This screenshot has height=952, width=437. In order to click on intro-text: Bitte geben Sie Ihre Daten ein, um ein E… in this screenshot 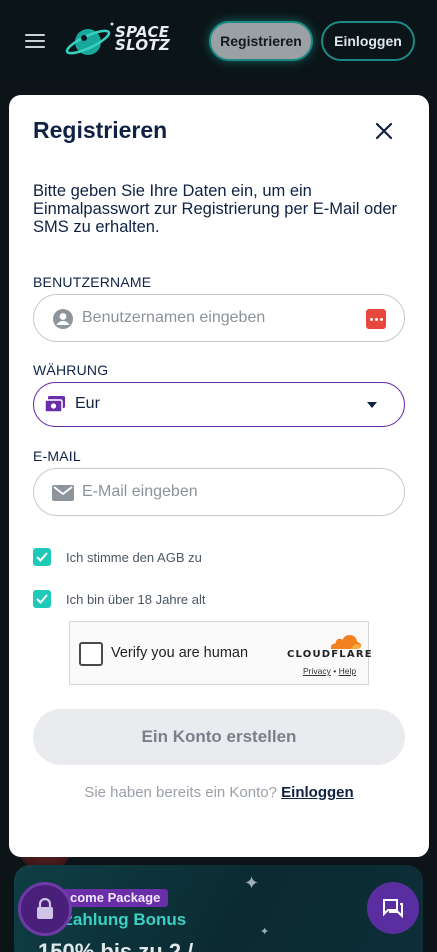, I will do `click(215, 209)`.